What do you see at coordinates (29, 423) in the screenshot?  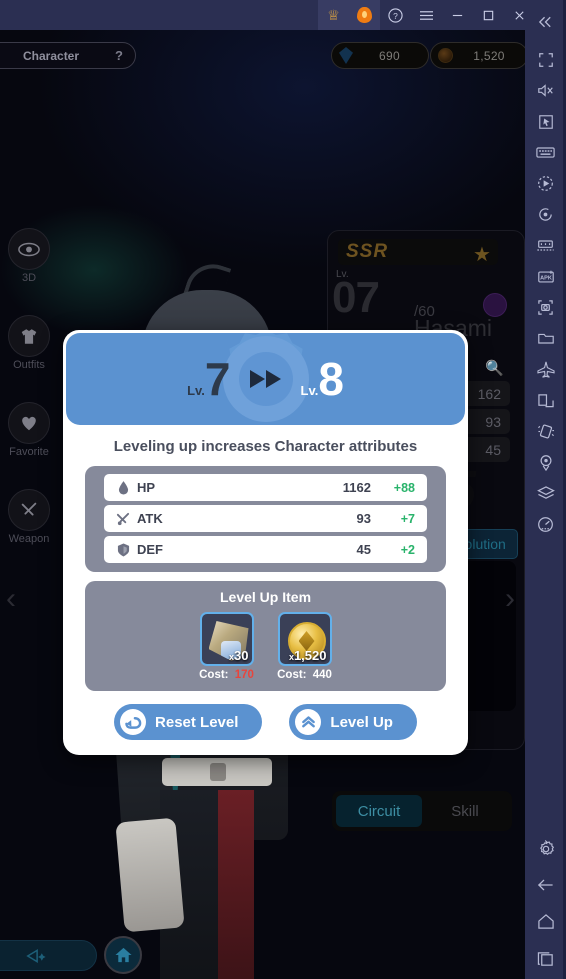 I see `heart-icon` at bounding box center [29, 423].